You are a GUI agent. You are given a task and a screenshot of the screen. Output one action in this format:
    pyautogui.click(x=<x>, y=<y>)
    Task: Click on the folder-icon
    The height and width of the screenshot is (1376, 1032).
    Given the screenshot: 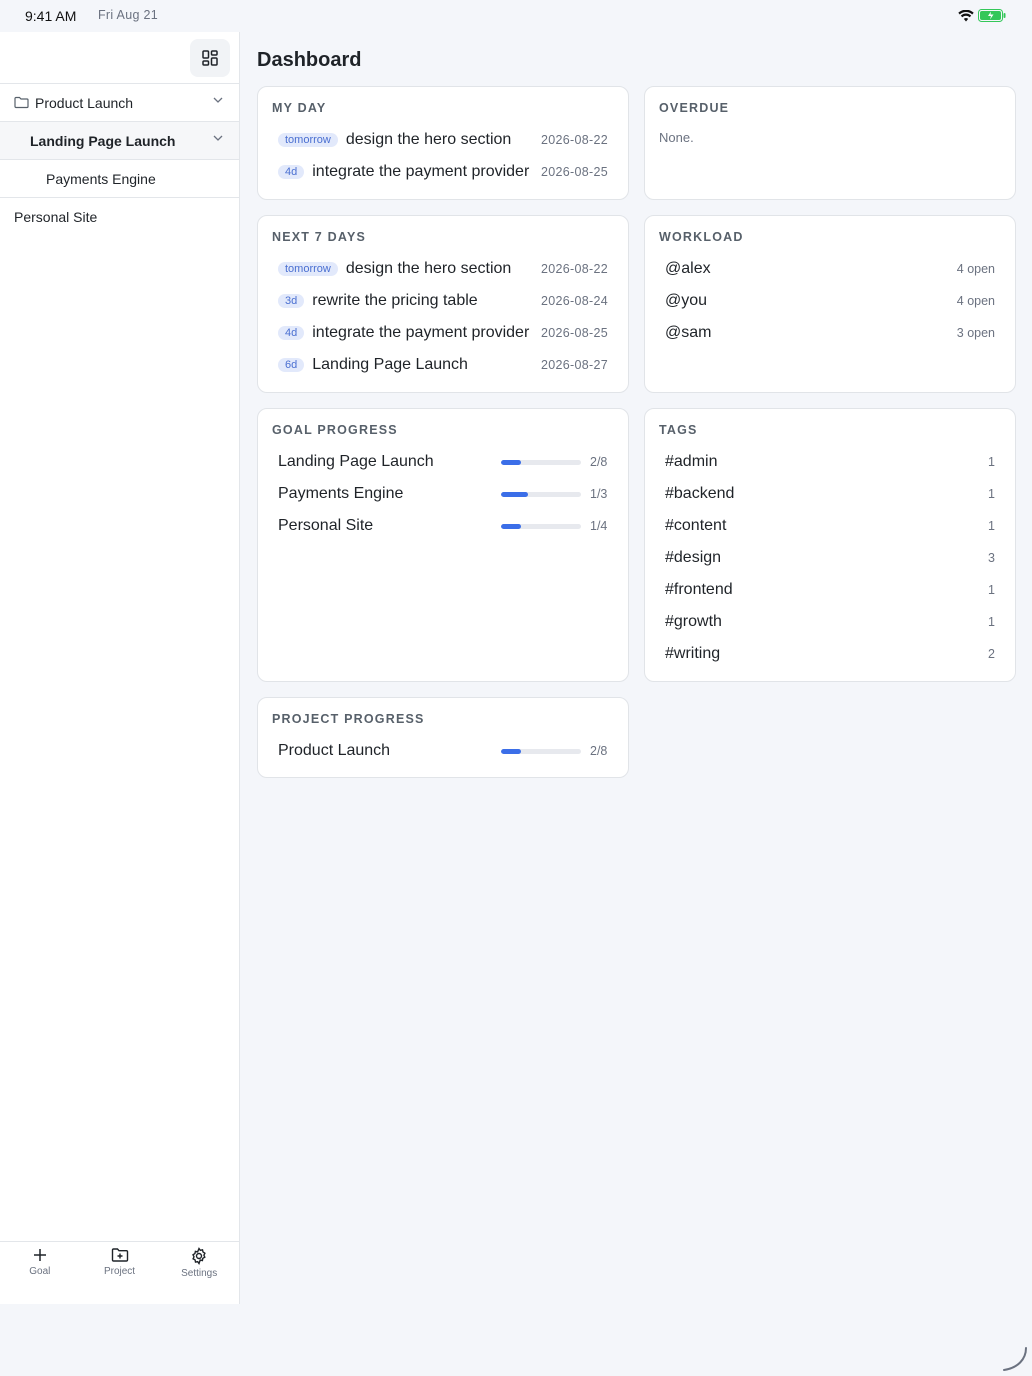 What is the action you would take?
    pyautogui.click(x=21, y=102)
    